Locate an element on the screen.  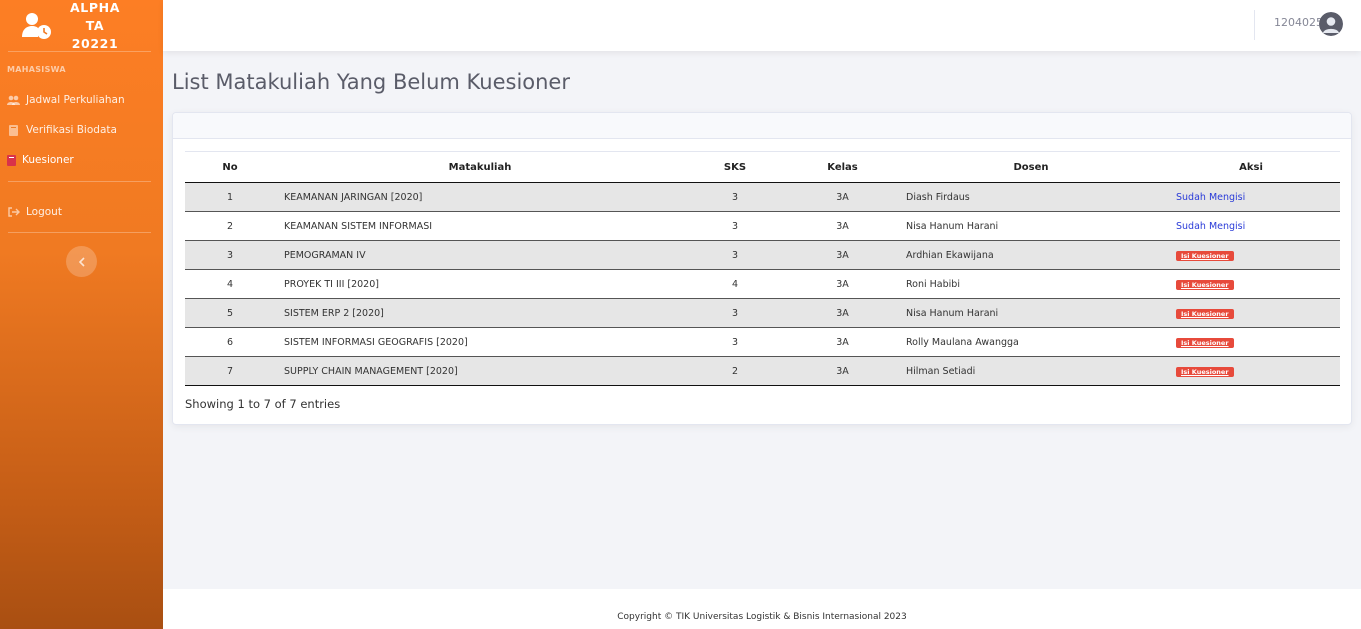
avatar is located at coordinates (1331, 24).